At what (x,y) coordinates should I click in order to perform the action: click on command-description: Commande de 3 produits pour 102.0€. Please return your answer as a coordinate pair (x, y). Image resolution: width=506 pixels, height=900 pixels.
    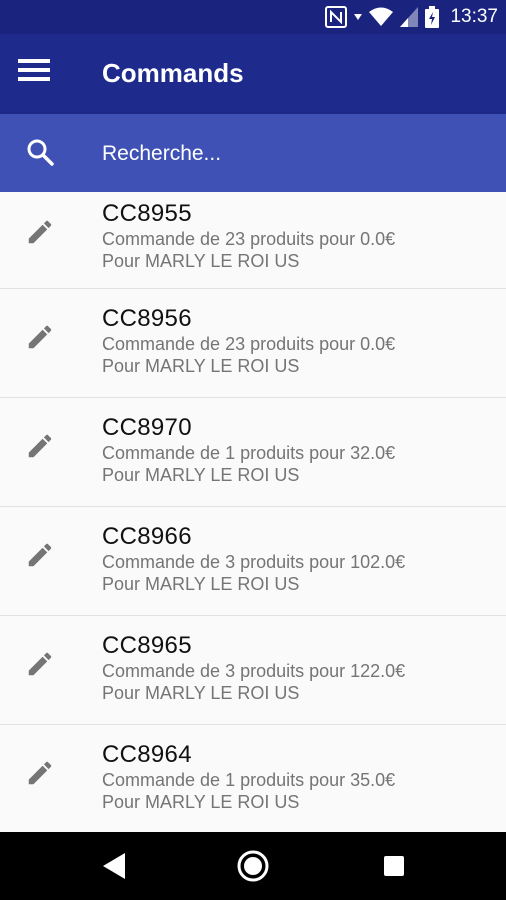
    Looking at the image, I should click on (254, 562).